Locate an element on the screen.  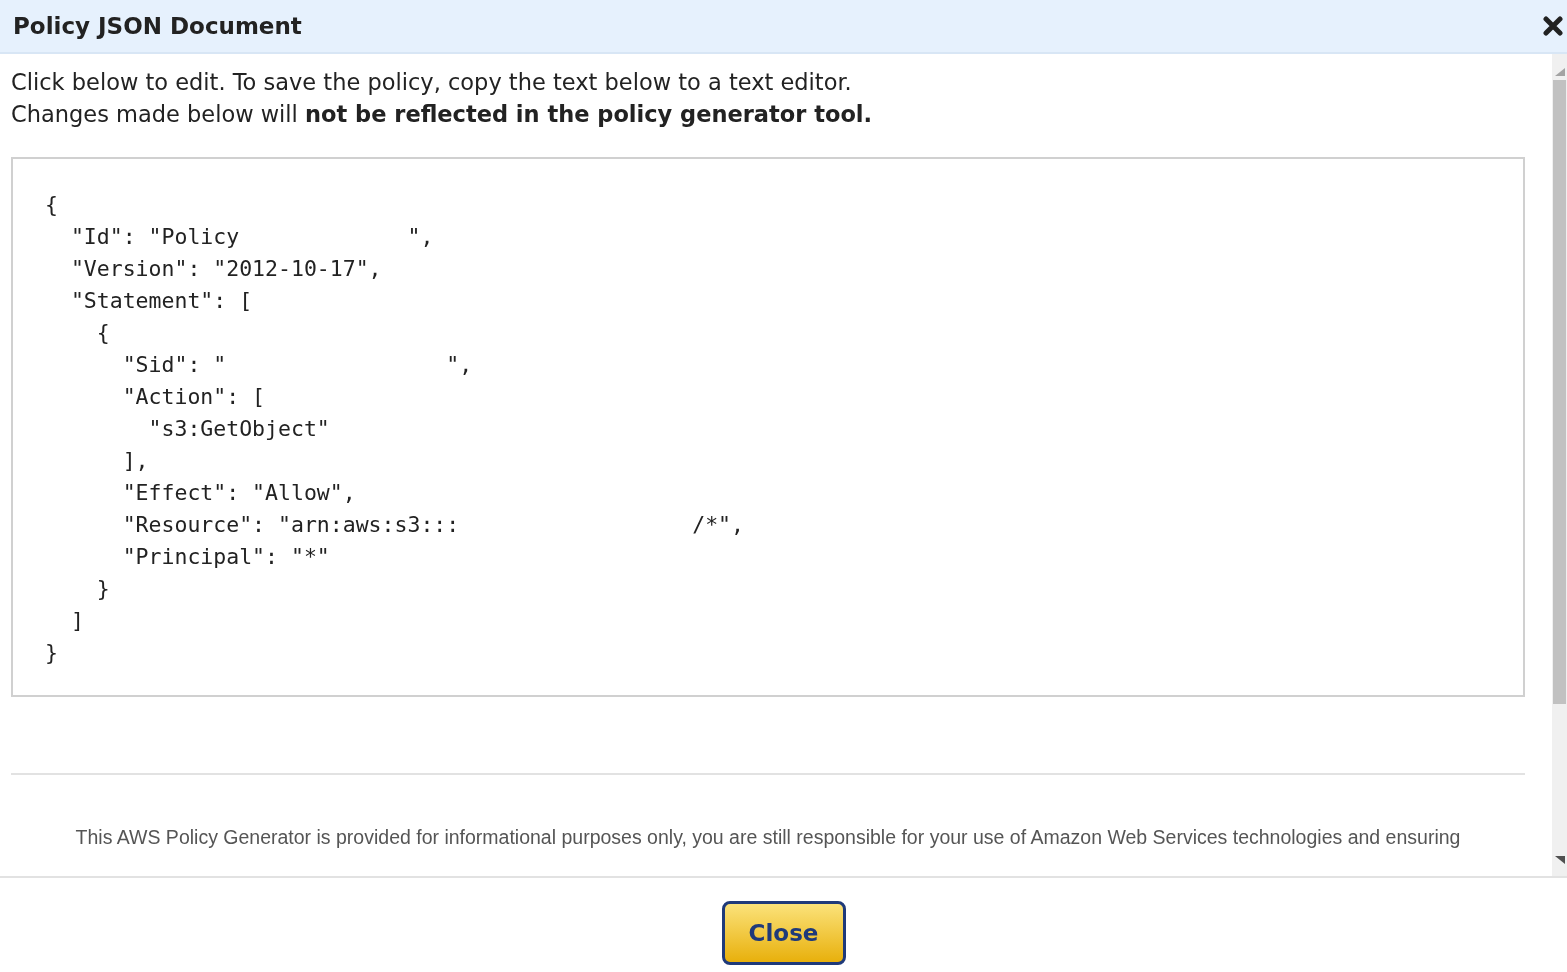
scroll-up-arrow-icon is located at coordinates (1559, 72).